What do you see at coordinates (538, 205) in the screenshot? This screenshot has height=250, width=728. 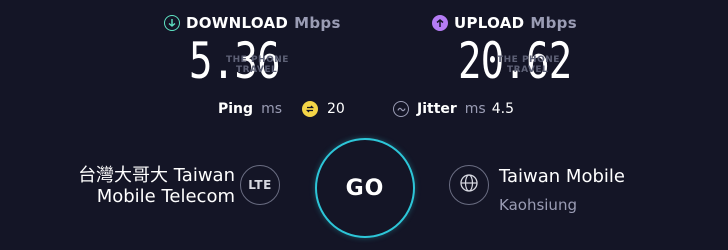 I see `server-location: Kaohsiung` at bounding box center [538, 205].